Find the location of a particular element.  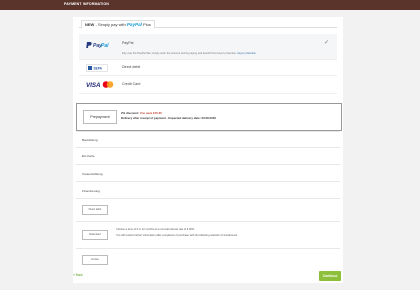

credit-card-label: Credit Card is located at coordinates (131, 84).